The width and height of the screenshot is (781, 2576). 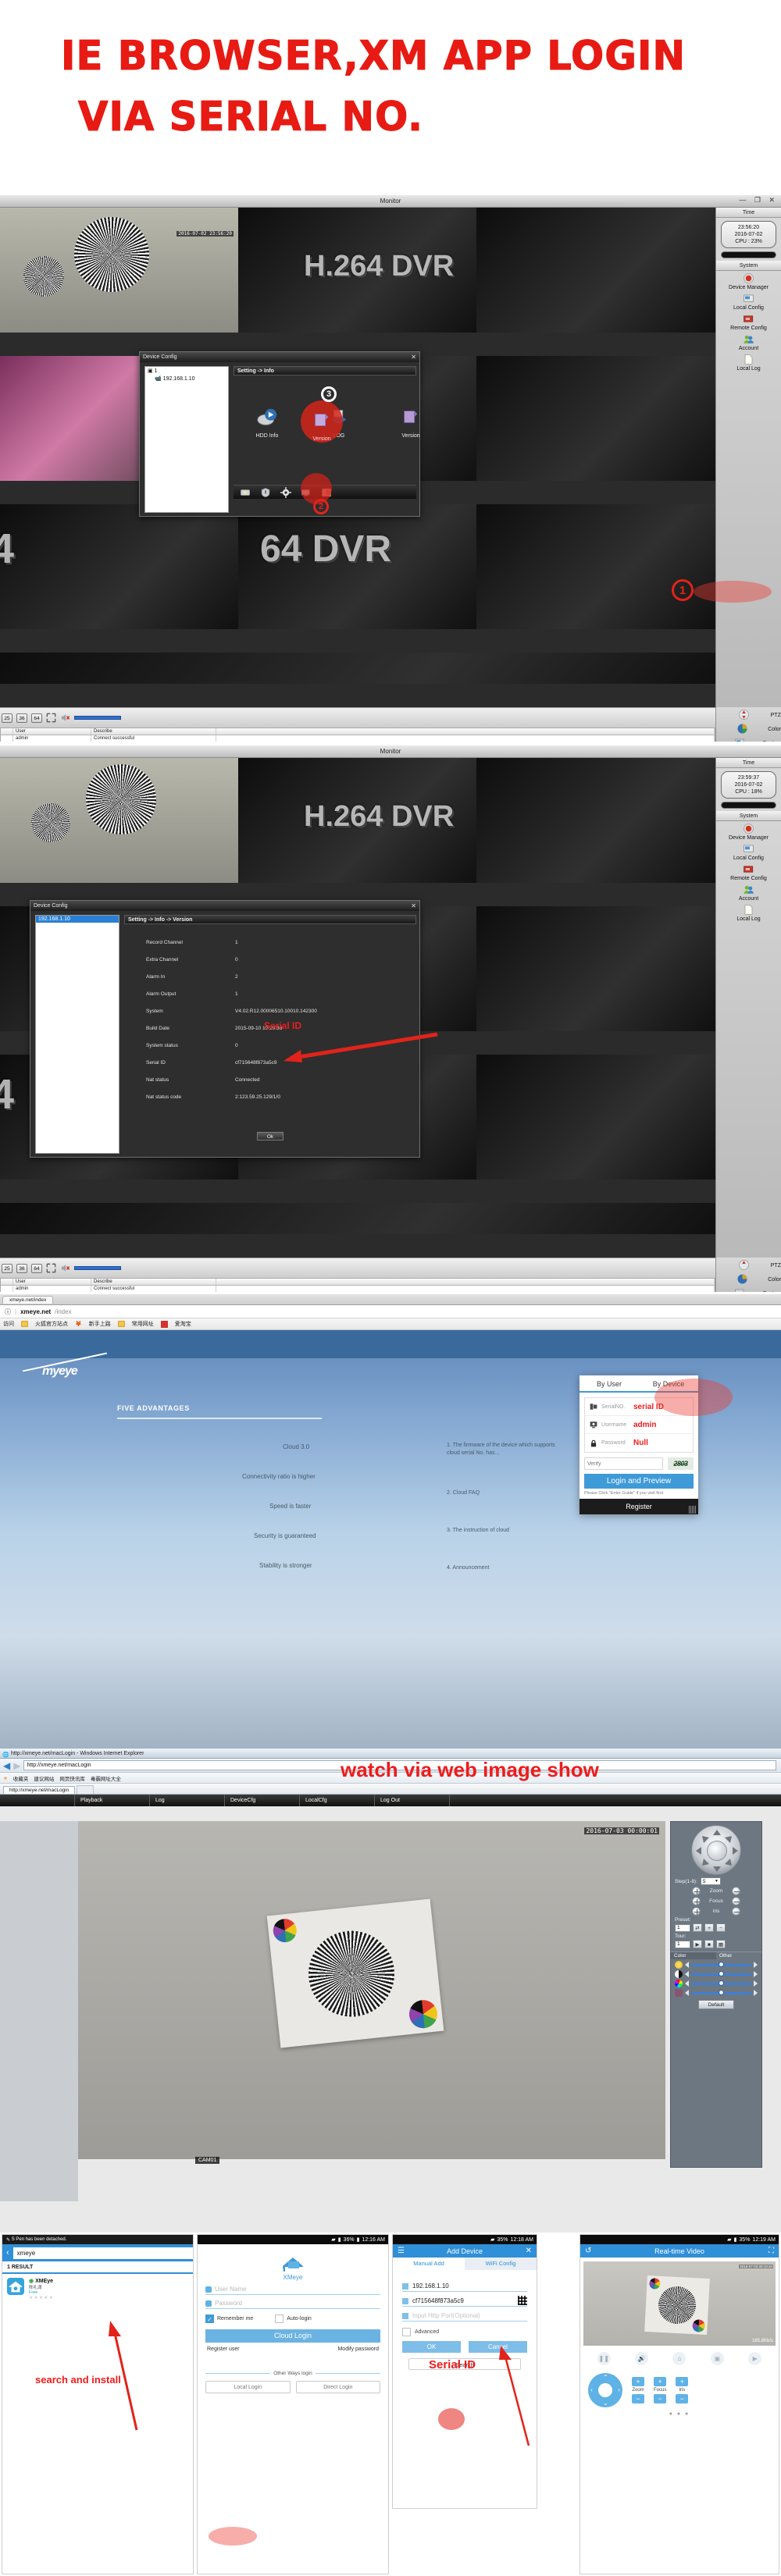 I want to click on slider-brightness, so click(x=716, y=1964).